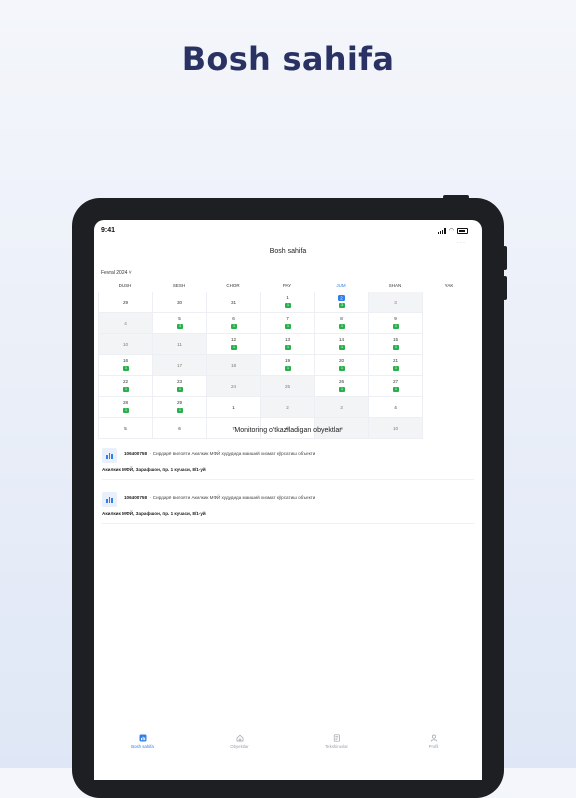 The width and height of the screenshot is (576, 798). What do you see at coordinates (287, 297) in the screenshot?
I see `day-number: 1` at bounding box center [287, 297].